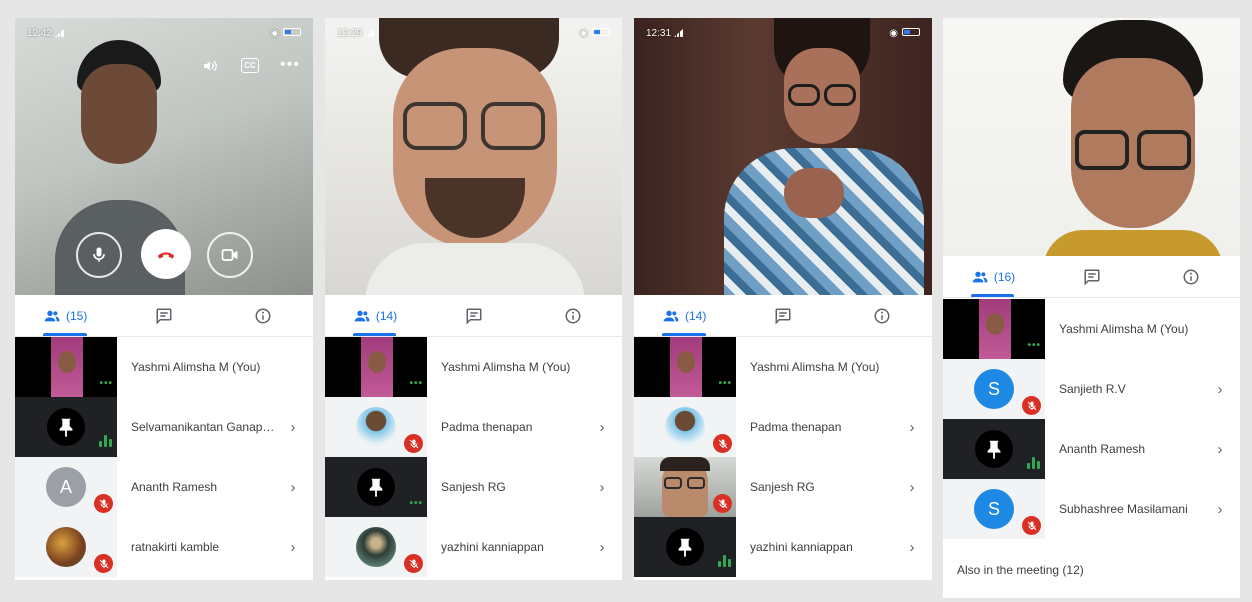 The image size is (1252, 602). Describe the element at coordinates (290, 65) in the screenshot. I see `more-icon: •••` at that location.